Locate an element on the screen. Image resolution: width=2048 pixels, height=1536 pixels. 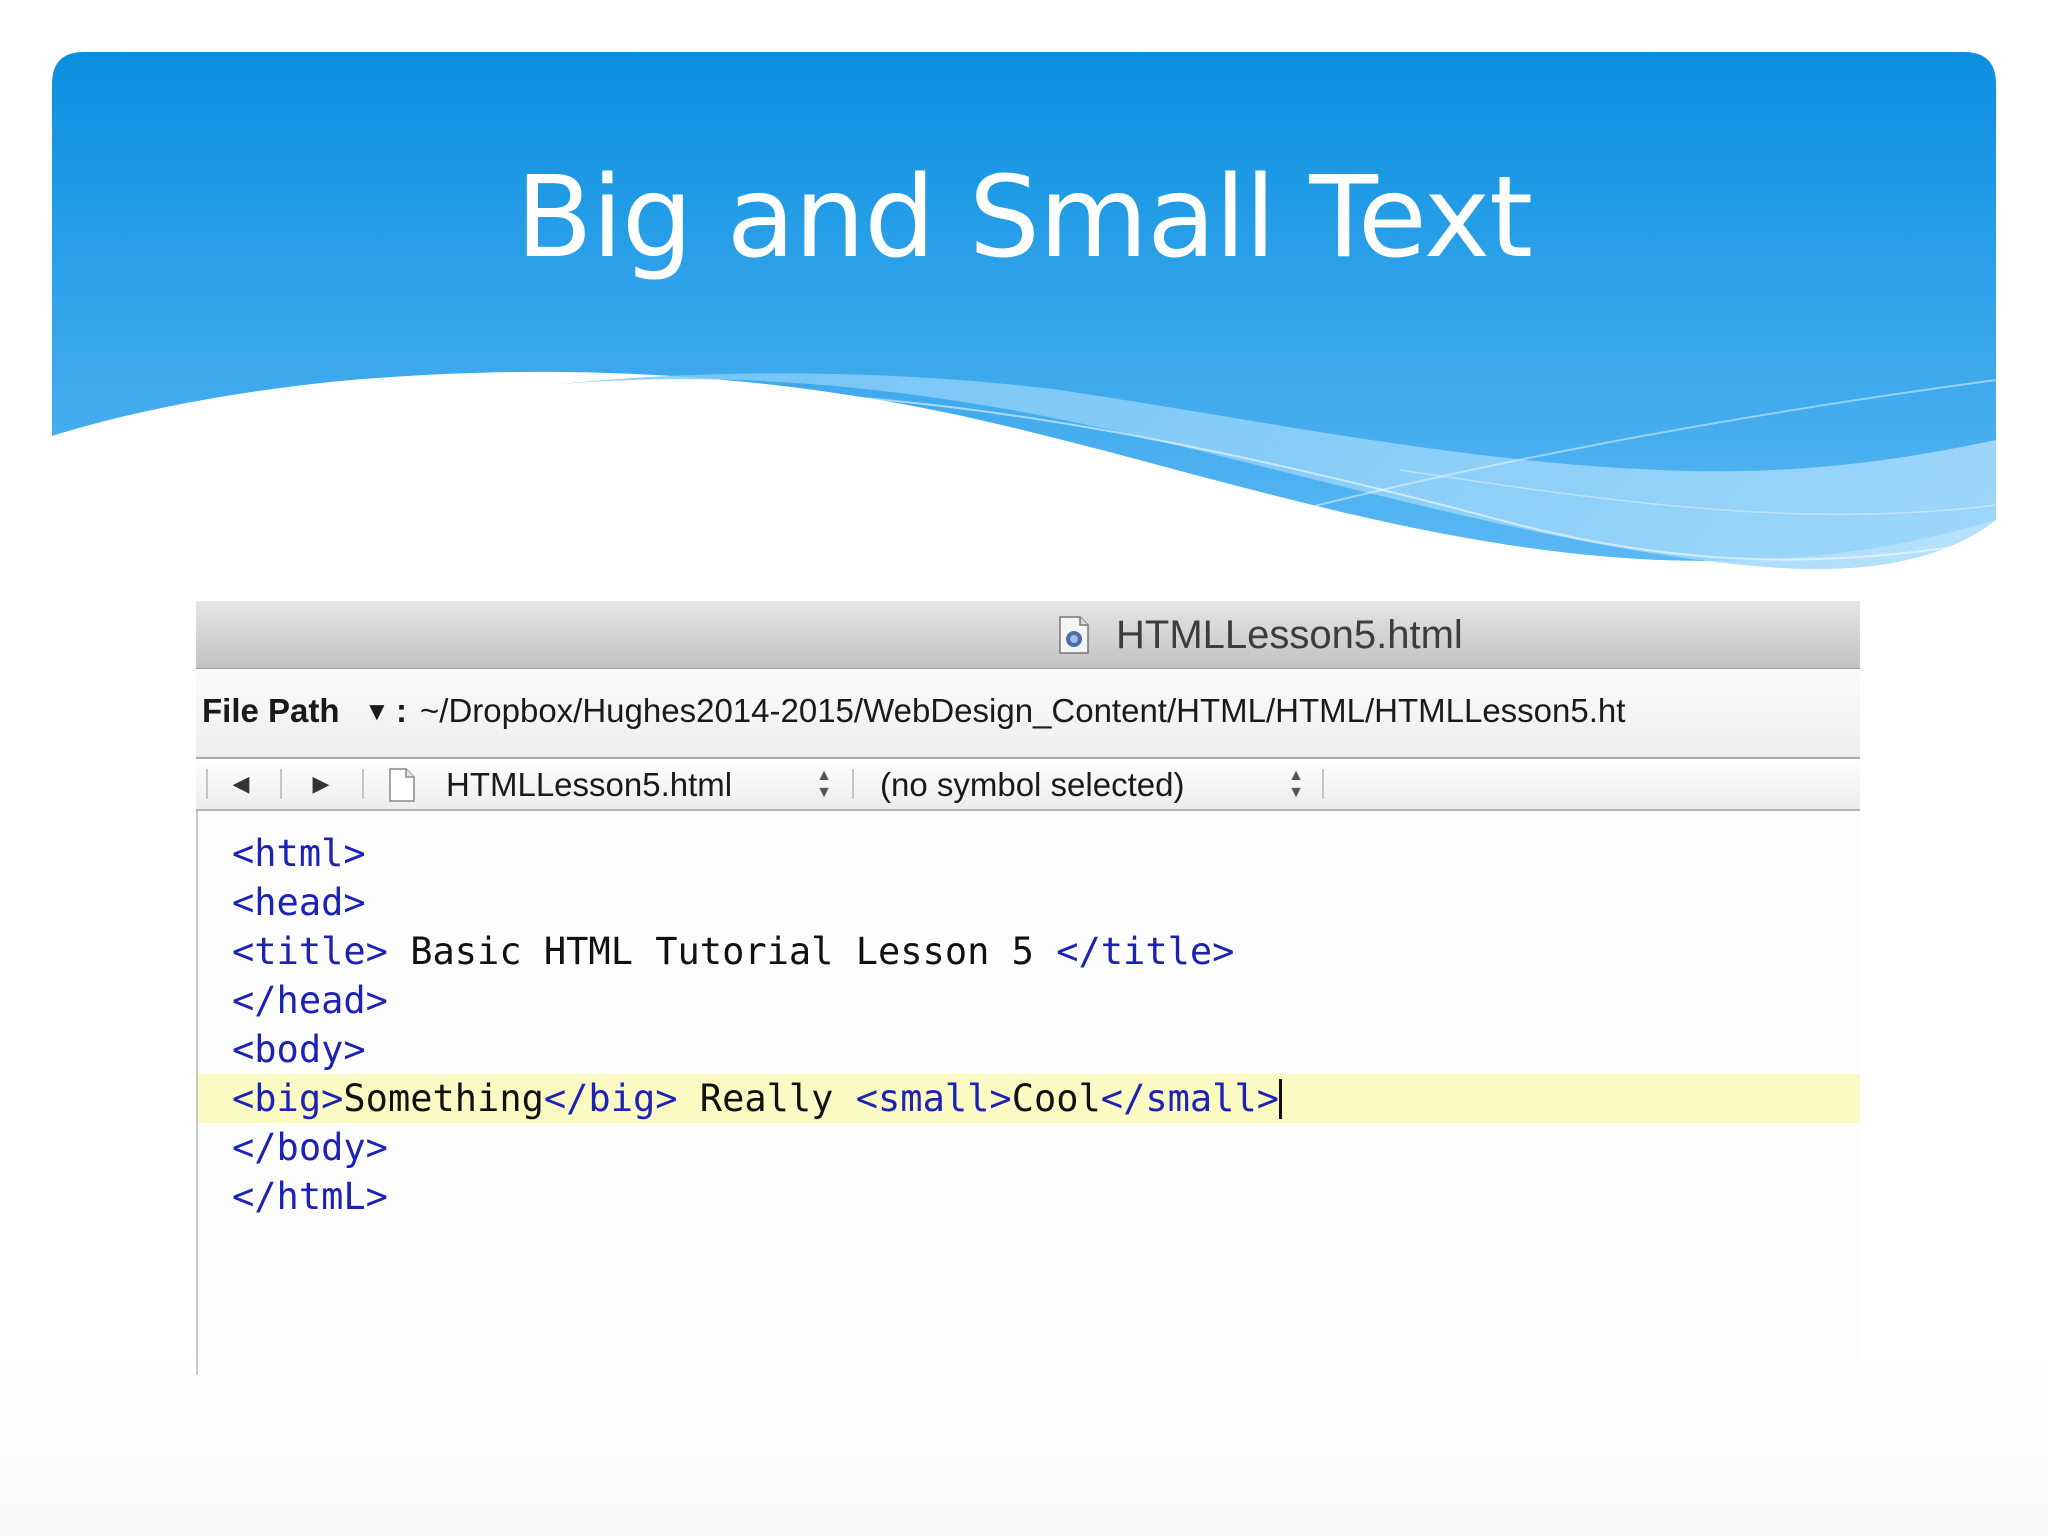
code-tag: <body> is located at coordinates (299, 1049).